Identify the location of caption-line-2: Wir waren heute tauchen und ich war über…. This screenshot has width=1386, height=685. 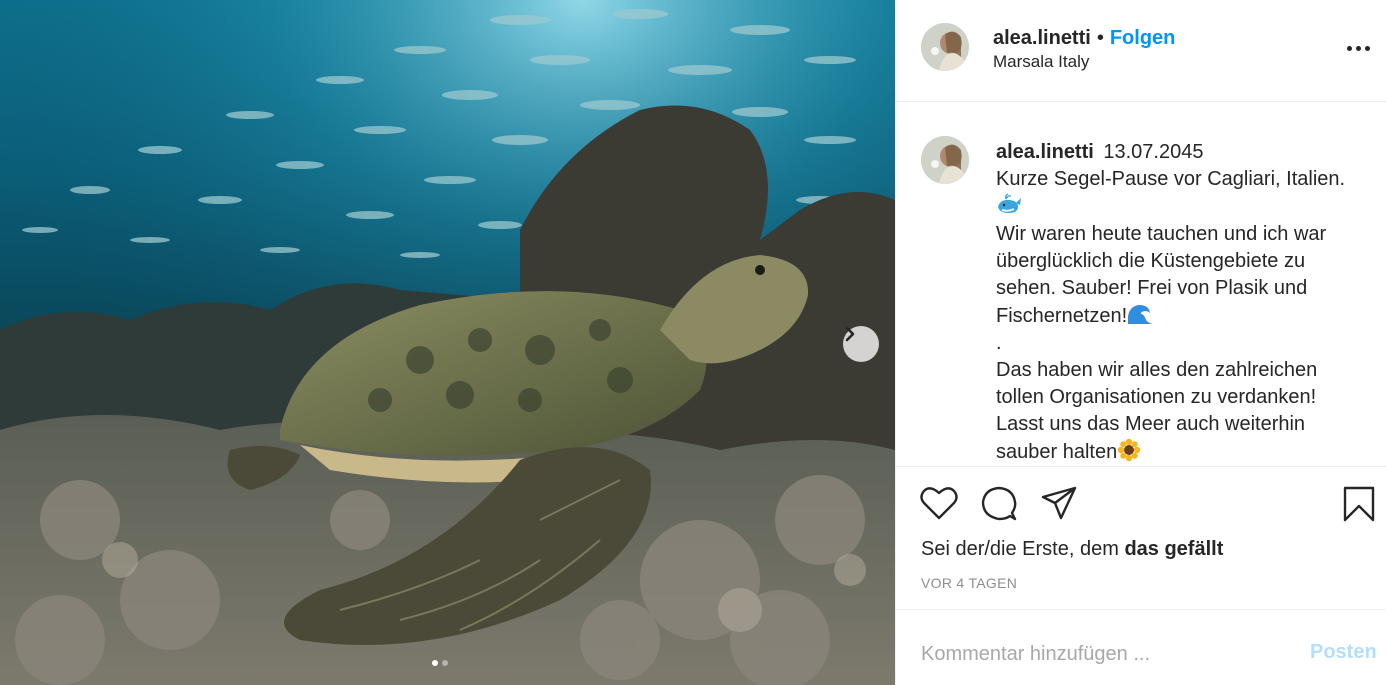
(1161, 275).